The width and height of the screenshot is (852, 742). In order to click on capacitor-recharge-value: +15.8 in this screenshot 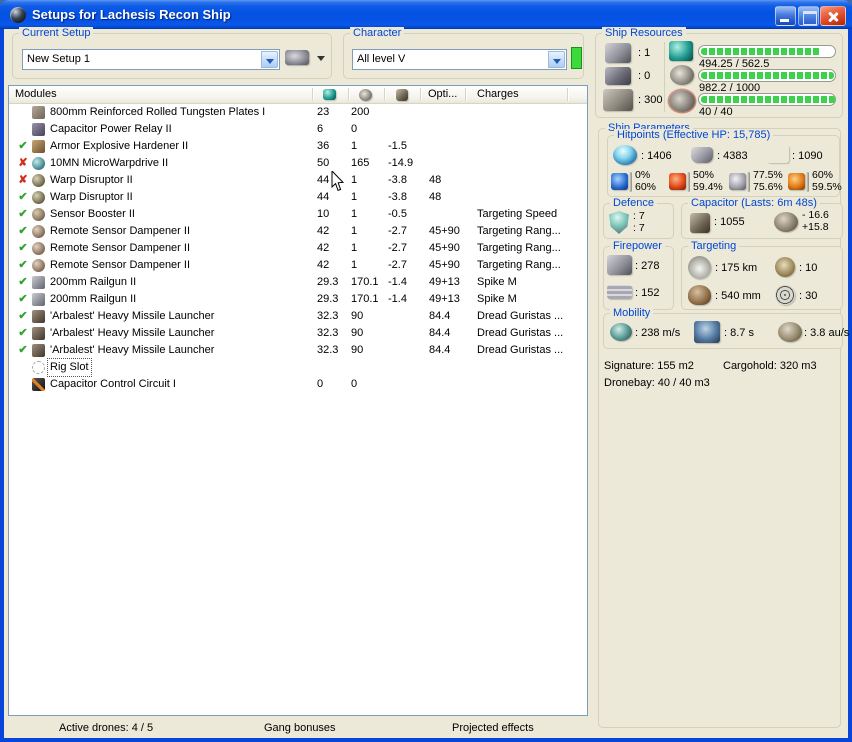, I will do `click(815, 227)`.